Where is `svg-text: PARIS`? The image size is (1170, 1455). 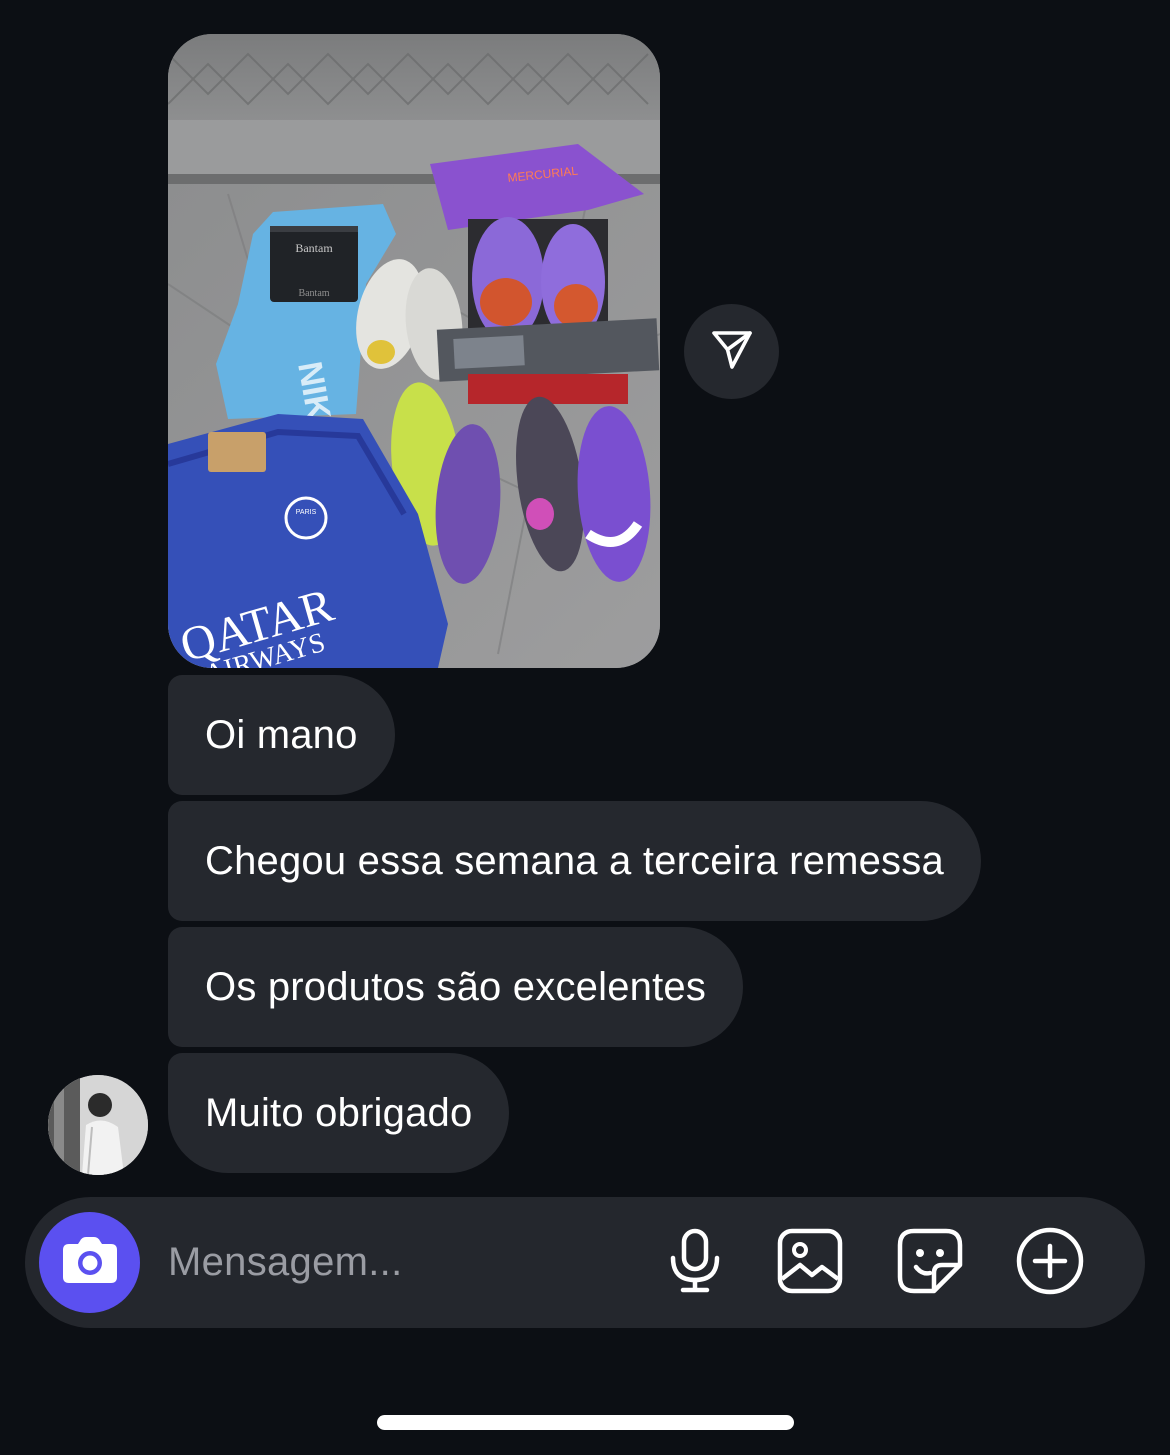
svg-text: PARIS is located at coordinates (306, 512).